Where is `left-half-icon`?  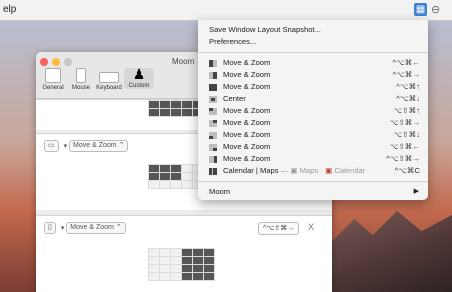 left-half-icon is located at coordinates (213, 63).